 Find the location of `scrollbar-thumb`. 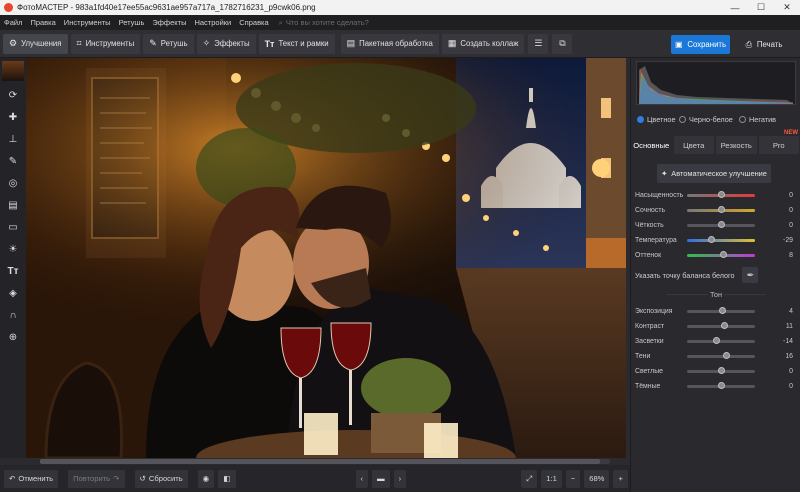

scrollbar-thumb is located at coordinates (320, 461).